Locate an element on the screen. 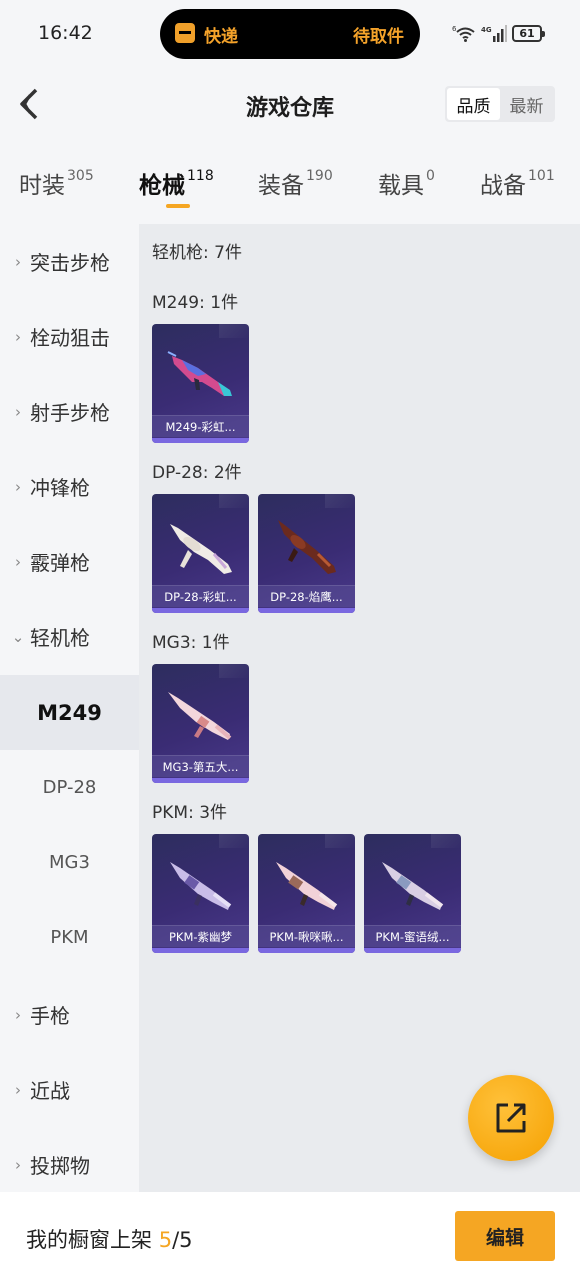 The height and width of the screenshot is (1280, 580). dynamic-island: 快递 待取件 is located at coordinates (290, 34).